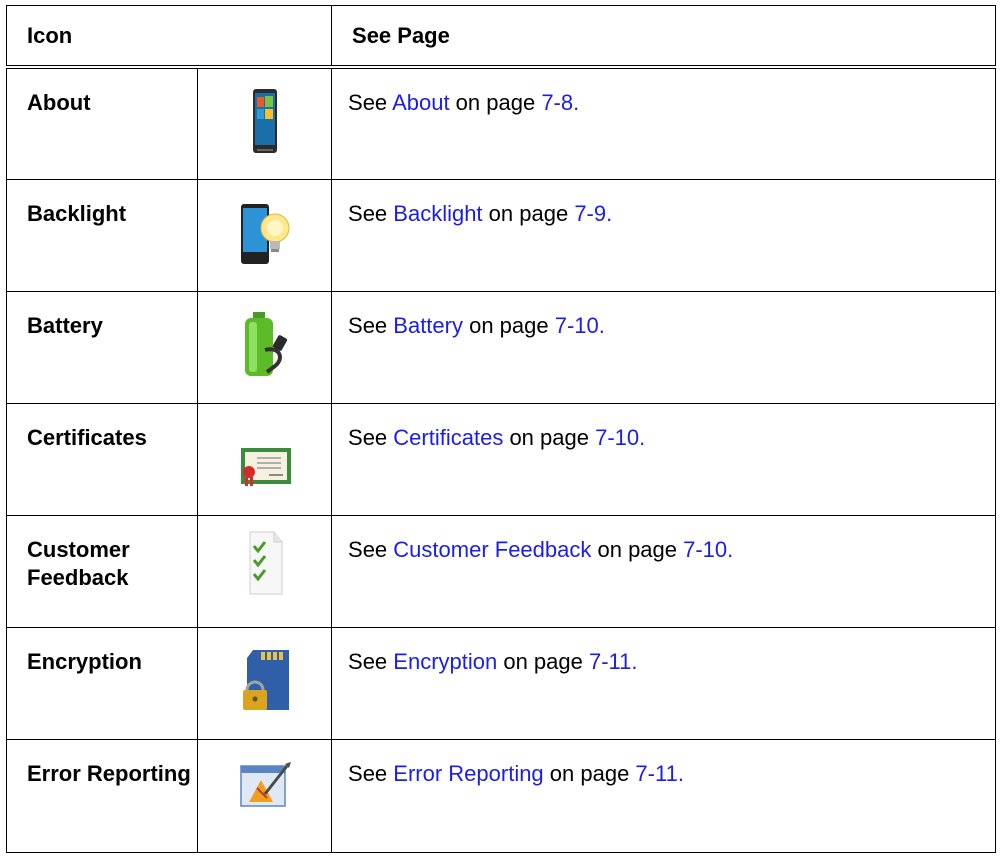 This screenshot has width=1004, height=867. Describe the element at coordinates (448, 437) in the screenshot. I see `link-certificates: Certificates` at that location.